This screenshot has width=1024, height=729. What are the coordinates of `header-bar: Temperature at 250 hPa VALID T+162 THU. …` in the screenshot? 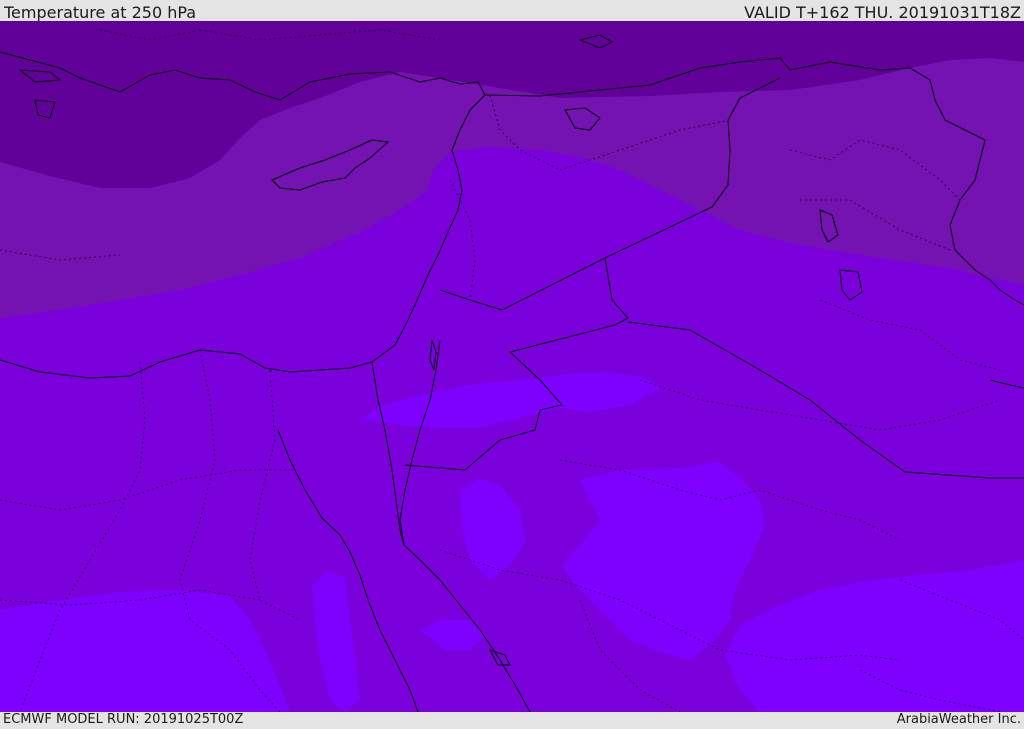 It's located at (512, 11).